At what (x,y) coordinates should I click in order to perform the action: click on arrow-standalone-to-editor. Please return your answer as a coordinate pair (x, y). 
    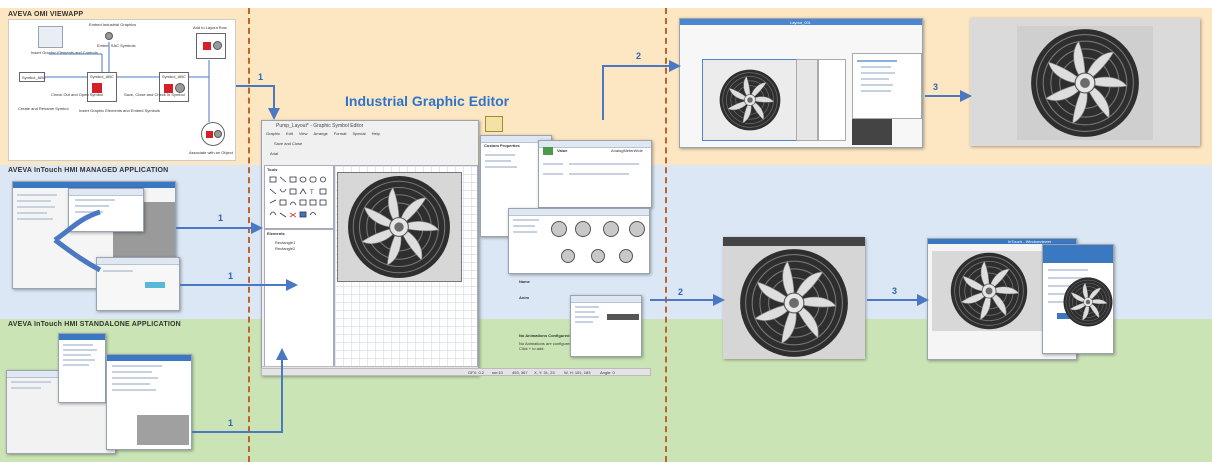
    Looking at the image, I should click on (240, 390).